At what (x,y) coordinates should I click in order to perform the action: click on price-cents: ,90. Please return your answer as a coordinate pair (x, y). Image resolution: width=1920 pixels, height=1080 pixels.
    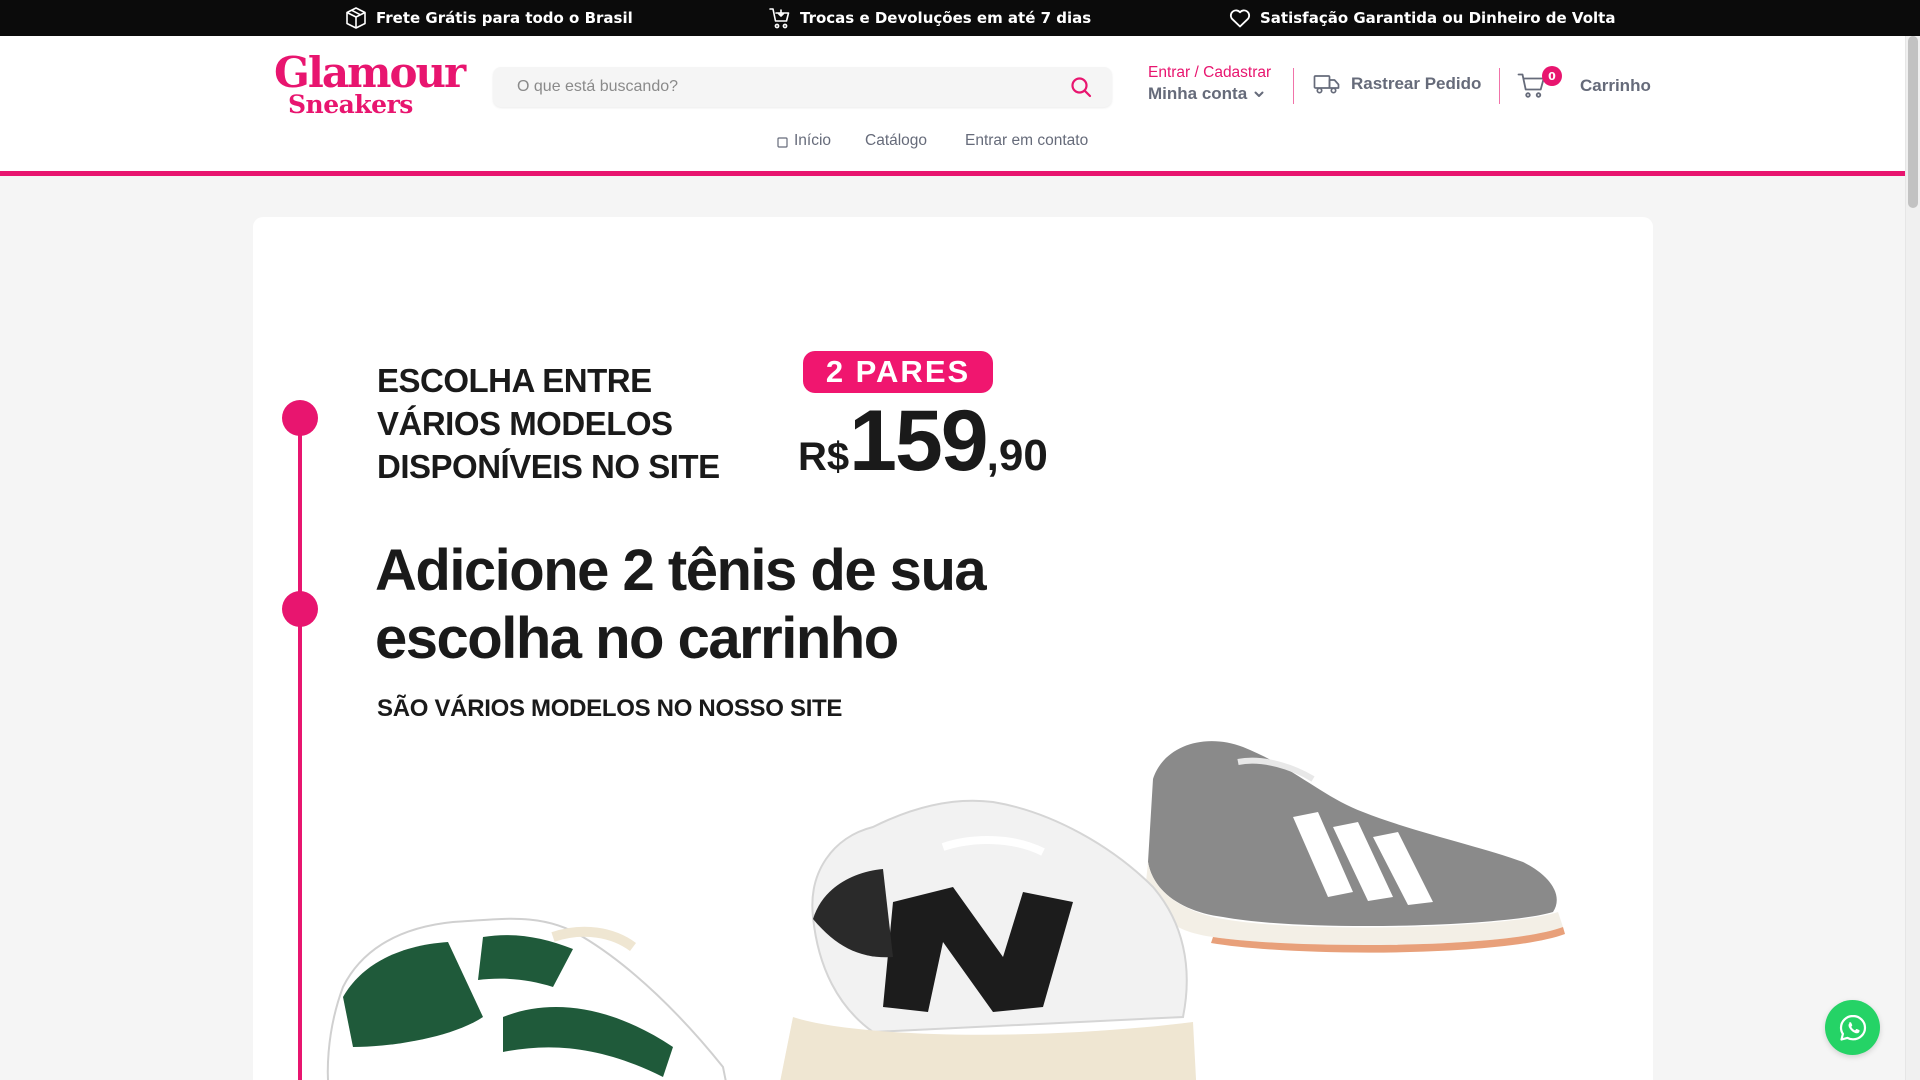
    Looking at the image, I should click on (1017, 455).